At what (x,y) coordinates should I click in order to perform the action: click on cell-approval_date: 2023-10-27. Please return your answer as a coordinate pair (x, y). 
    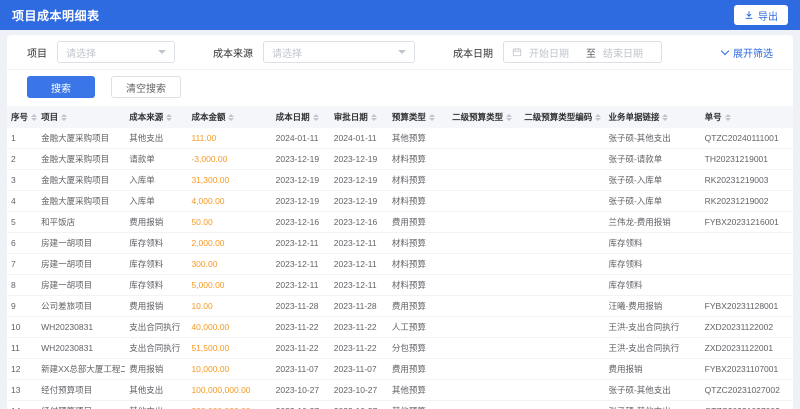
    Looking at the image, I should click on (358, 404).